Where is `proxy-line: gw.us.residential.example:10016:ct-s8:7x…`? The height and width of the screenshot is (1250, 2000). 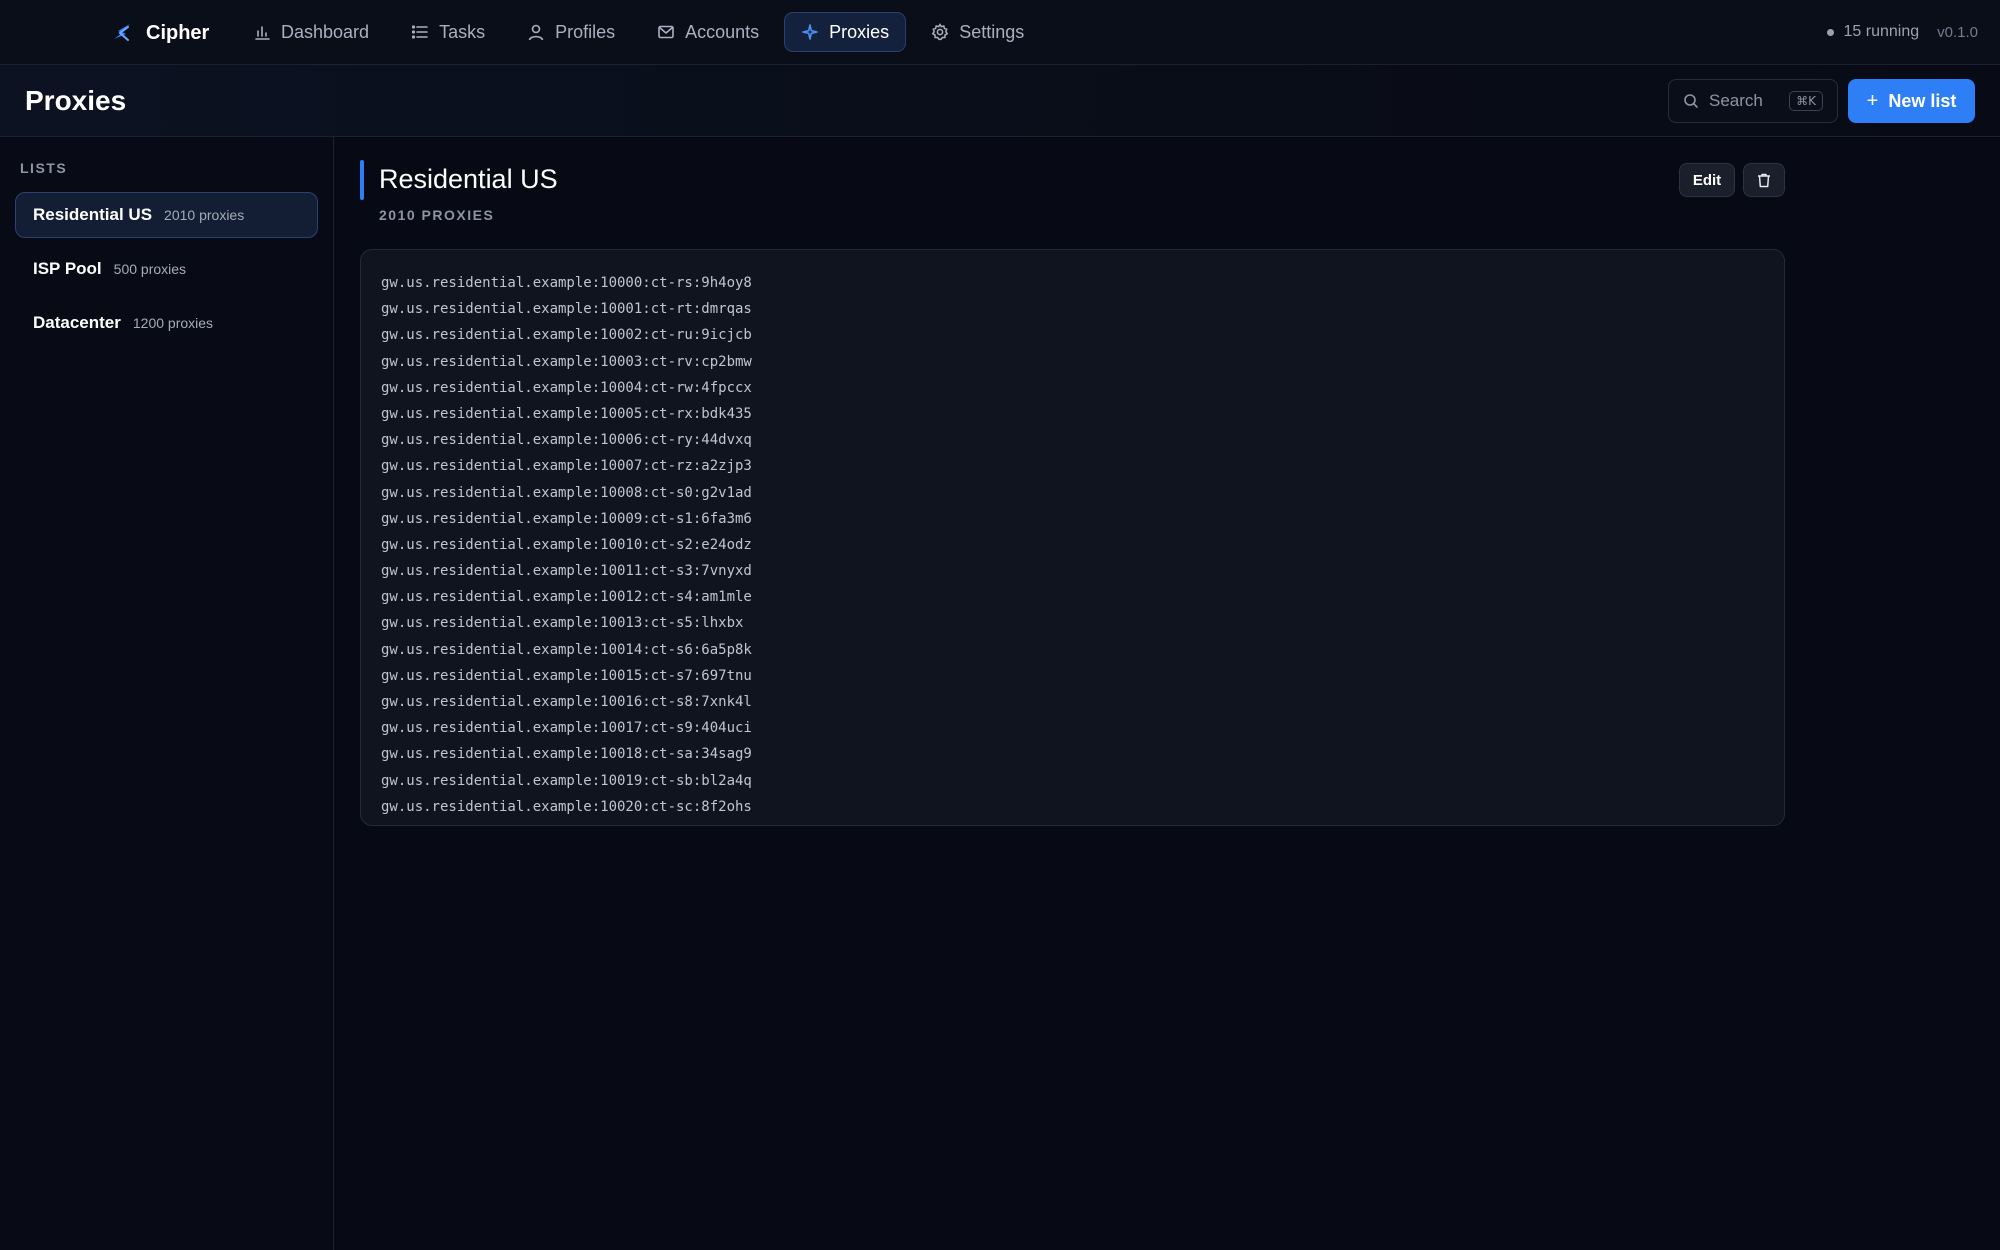 proxy-line: gw.us.residential.example:10016:ct-s8:7x… is located at coordinates (566, 702).